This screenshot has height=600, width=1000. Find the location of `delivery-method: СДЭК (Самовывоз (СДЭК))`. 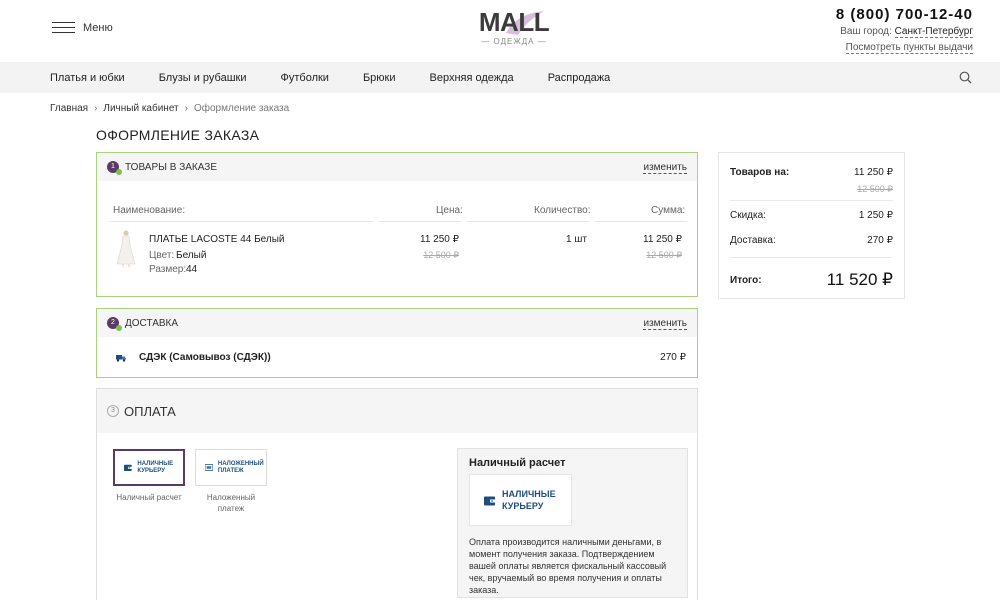

delivery-method: СДЭК (Самовывоз (СДЭК)) is located at coordinates (205, 357).